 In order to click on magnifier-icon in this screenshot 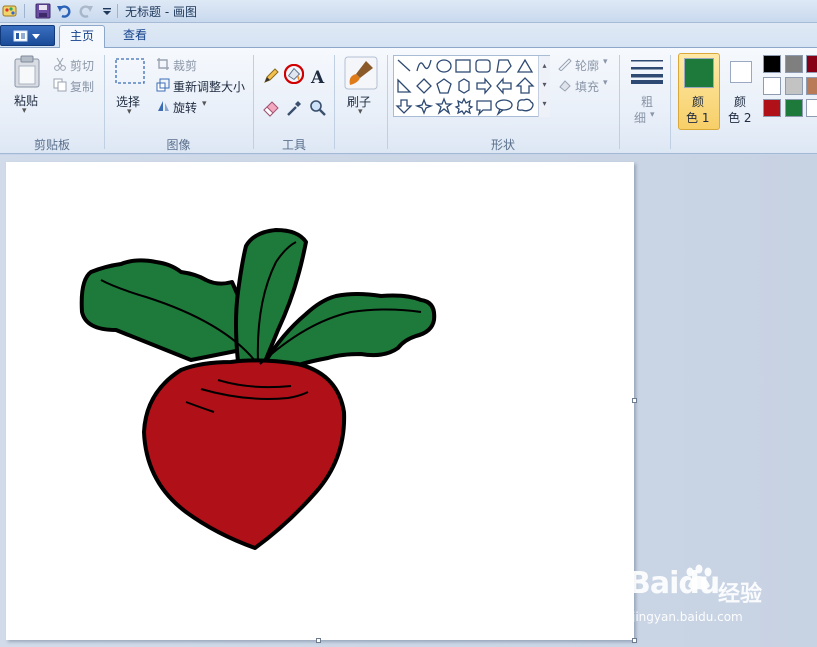, I will do `click(318, 108)`.